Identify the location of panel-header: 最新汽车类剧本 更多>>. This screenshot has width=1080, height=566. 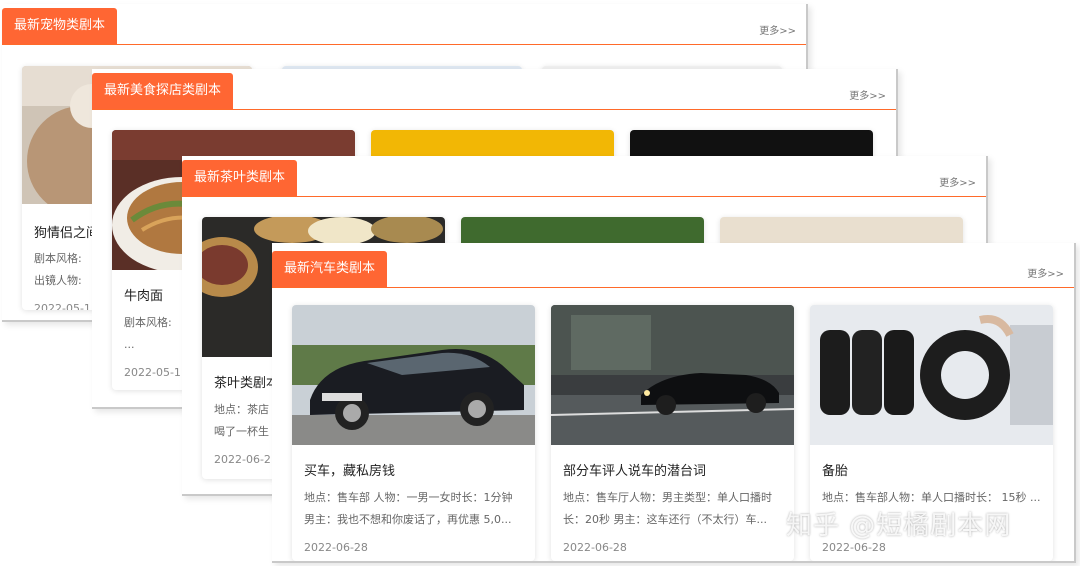
(673, 265).